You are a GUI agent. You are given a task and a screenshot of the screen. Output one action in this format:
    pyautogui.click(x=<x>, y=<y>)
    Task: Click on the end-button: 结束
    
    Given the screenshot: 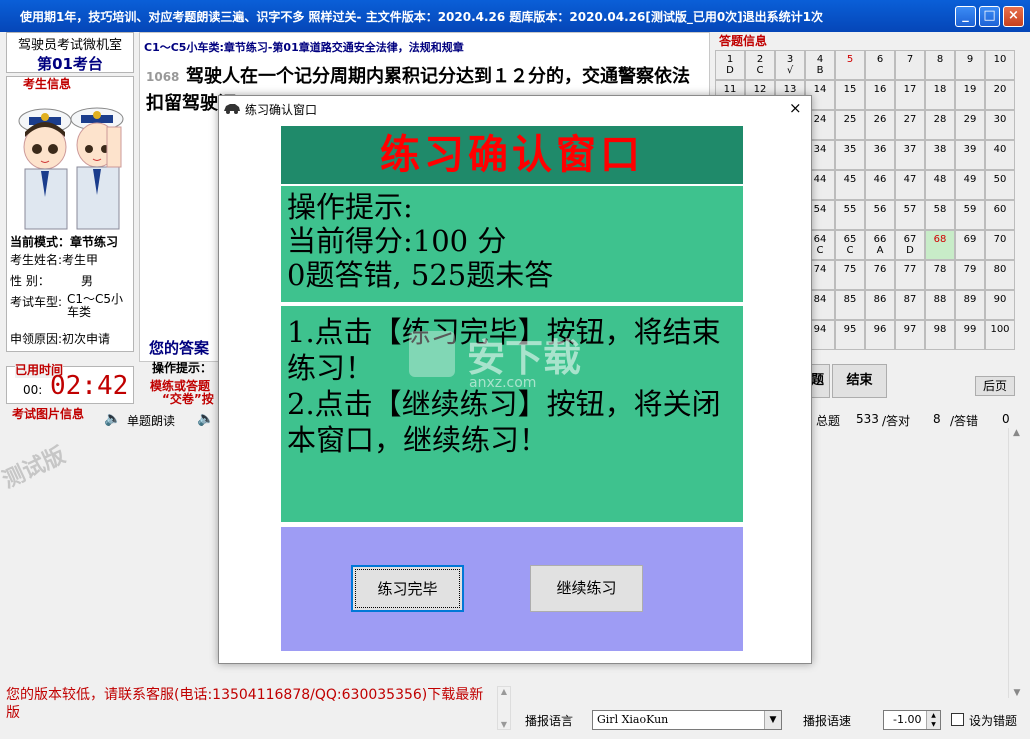 What is the action you would take?
    pyautogui.click(x=859, y=381)
    